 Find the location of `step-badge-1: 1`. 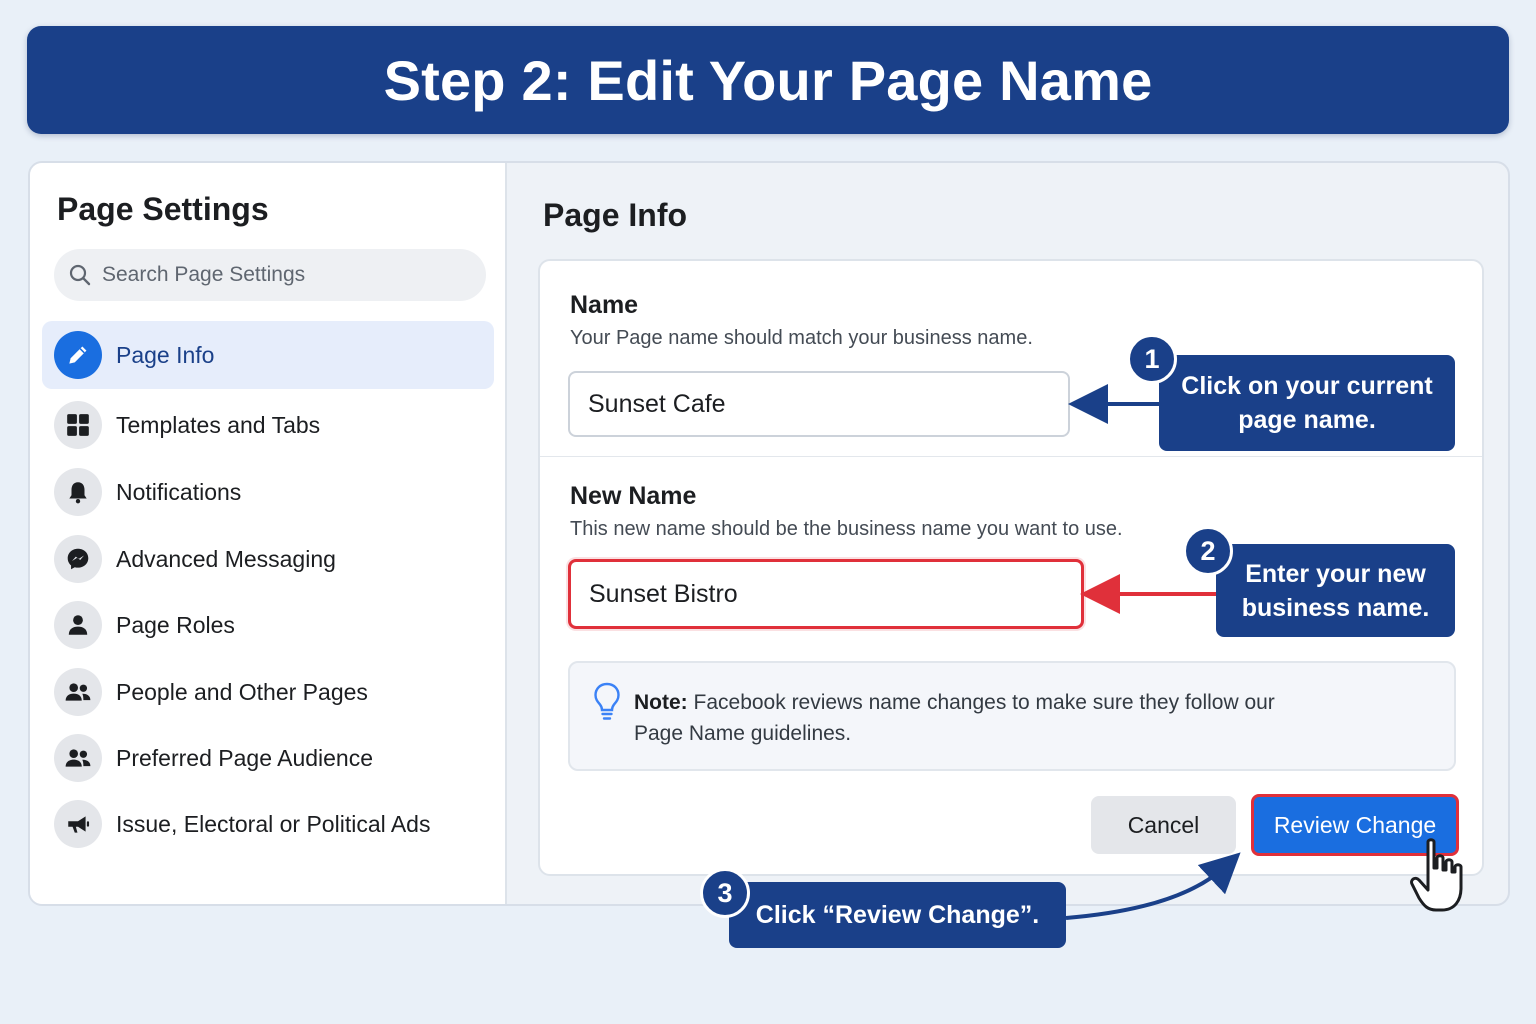

step-badge-1: 1 is located at coordinates (1152, 359).